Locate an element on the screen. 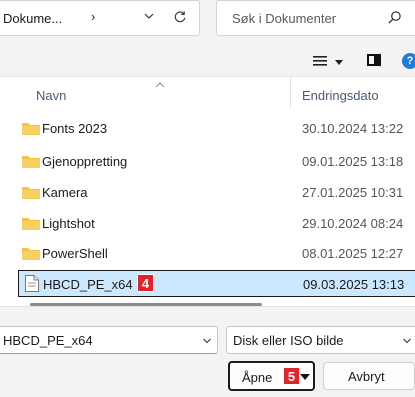  list-item: Lightshot 29.10.2024 08:24 is located at coordinates (216, 223).